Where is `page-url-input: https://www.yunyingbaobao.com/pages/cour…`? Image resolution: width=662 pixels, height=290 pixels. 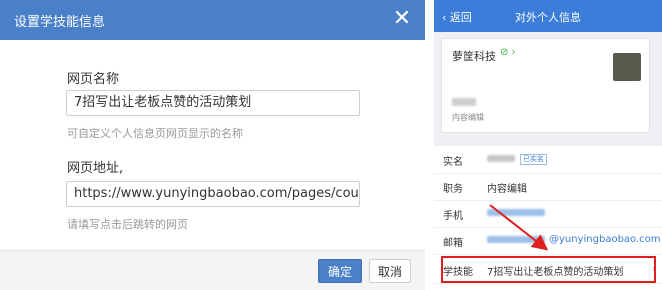
page-url-input: https://www.yunyingbaobao.com/pages/cour… is located at coordinates (213, 194).